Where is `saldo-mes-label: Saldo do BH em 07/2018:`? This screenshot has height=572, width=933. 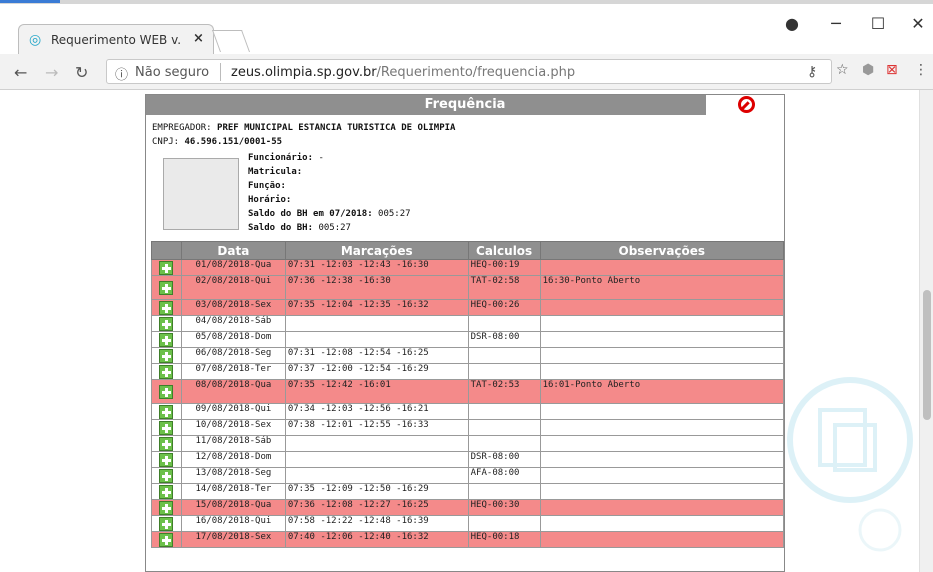
saldo-mes-label: Saldo do BH em 07/2018: is located at coordinates (310, 214).